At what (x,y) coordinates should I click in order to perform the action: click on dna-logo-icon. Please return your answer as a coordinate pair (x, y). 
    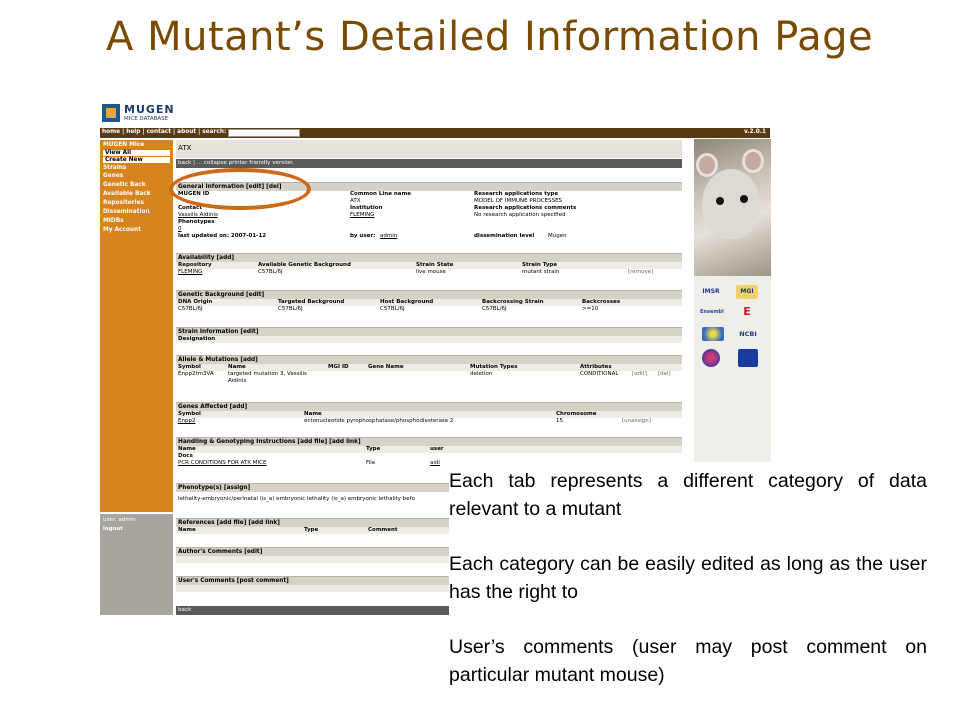
    Looking at the image, I should click on (713, 334).